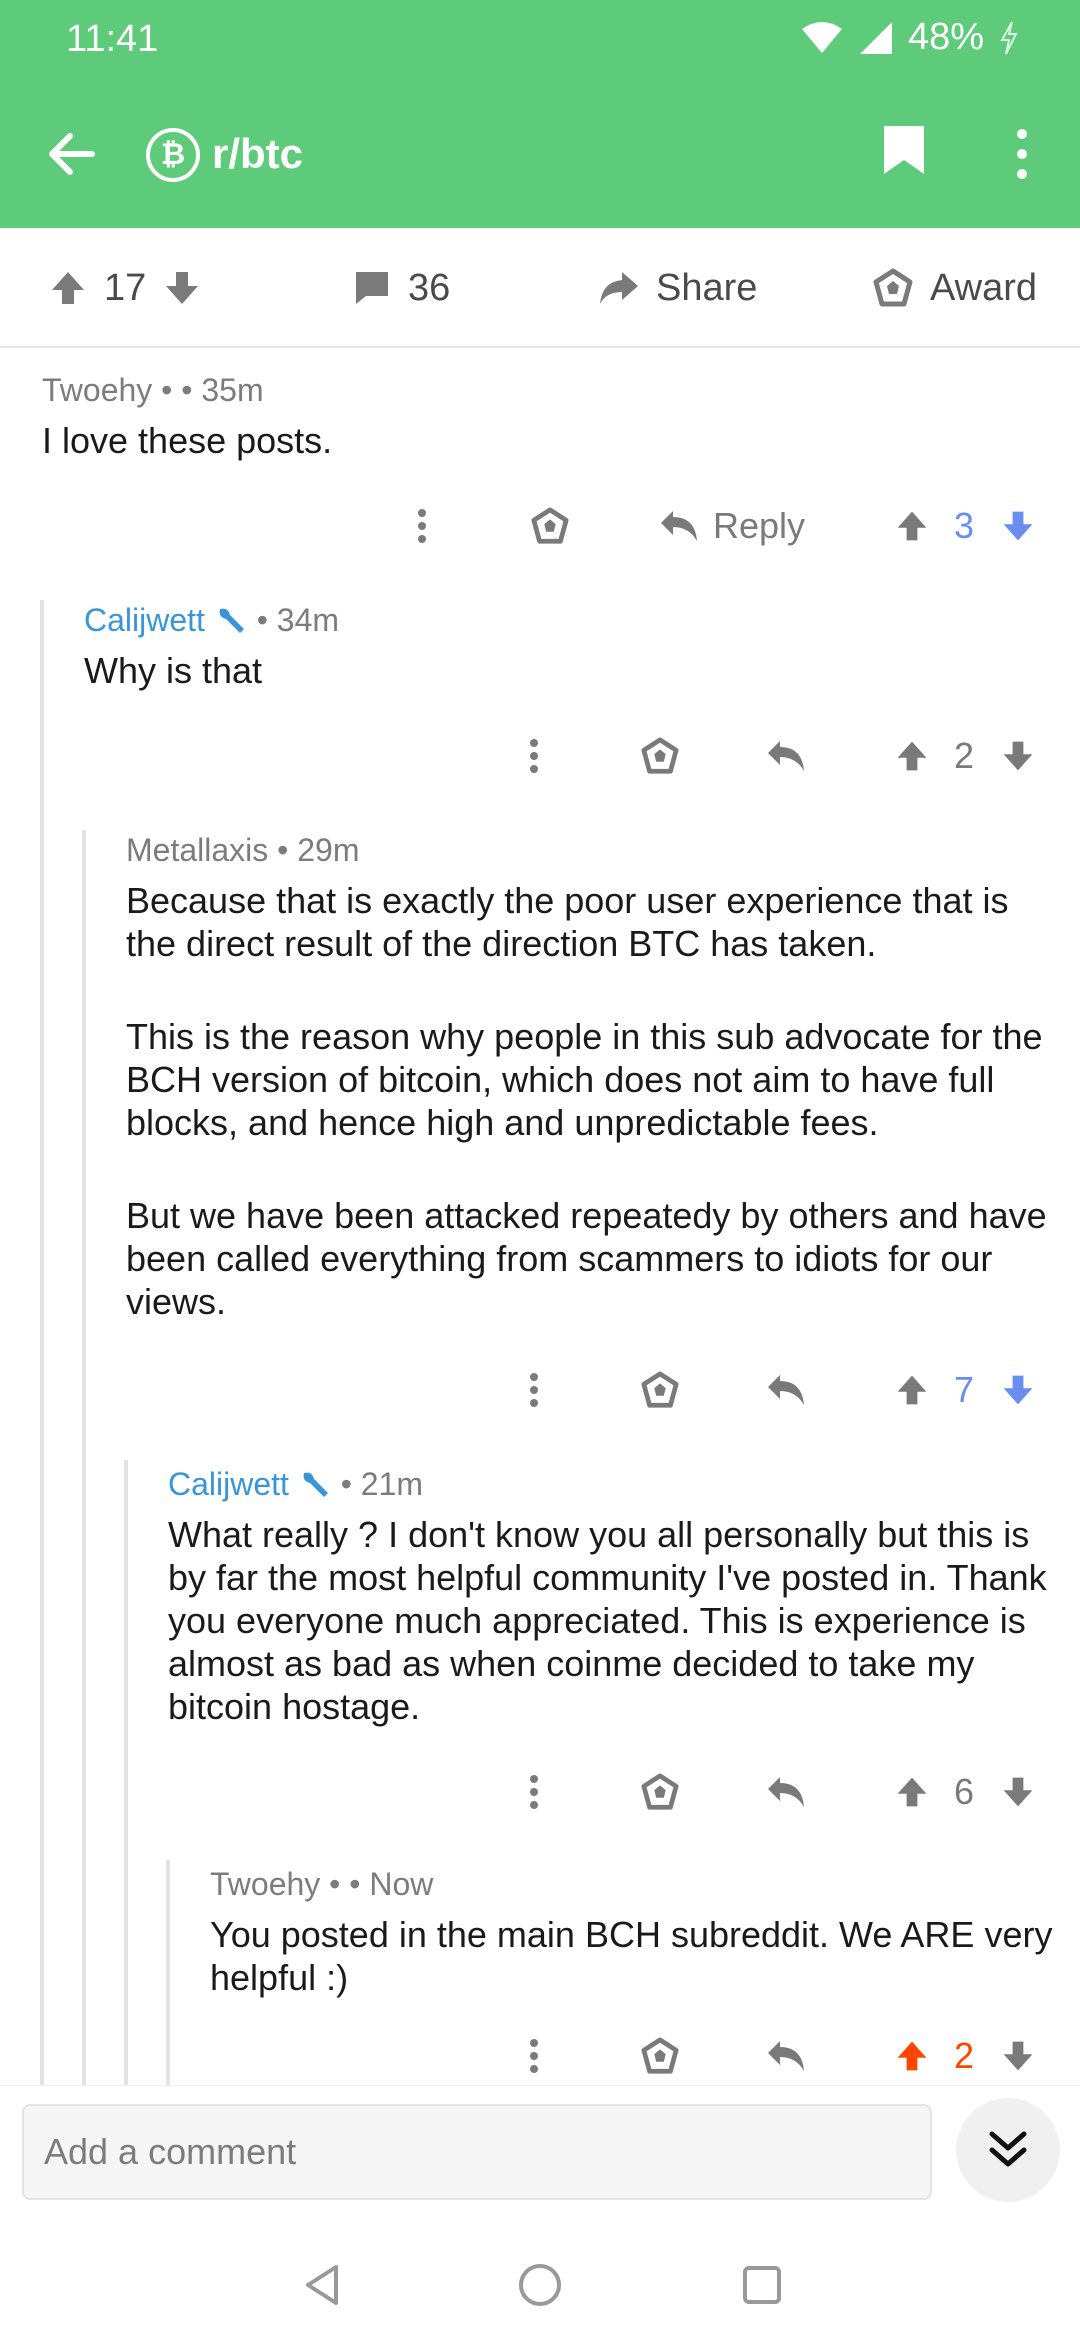 This screenshot has height=2340, width=1080. Describe the element at coordinates (72, 154) in the screenshot. I see `back-button` at that location.